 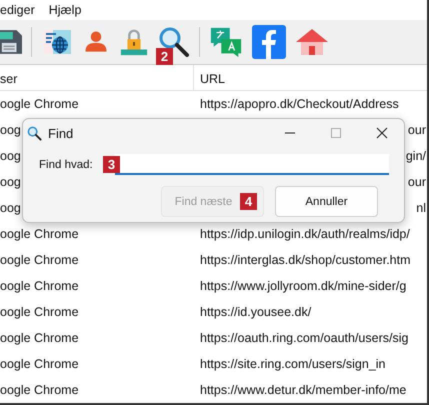 What do you see at coordinates (326, 201) in the screenshot?
I see `dialog-button: Annuller` at bounding box center [326, 201].